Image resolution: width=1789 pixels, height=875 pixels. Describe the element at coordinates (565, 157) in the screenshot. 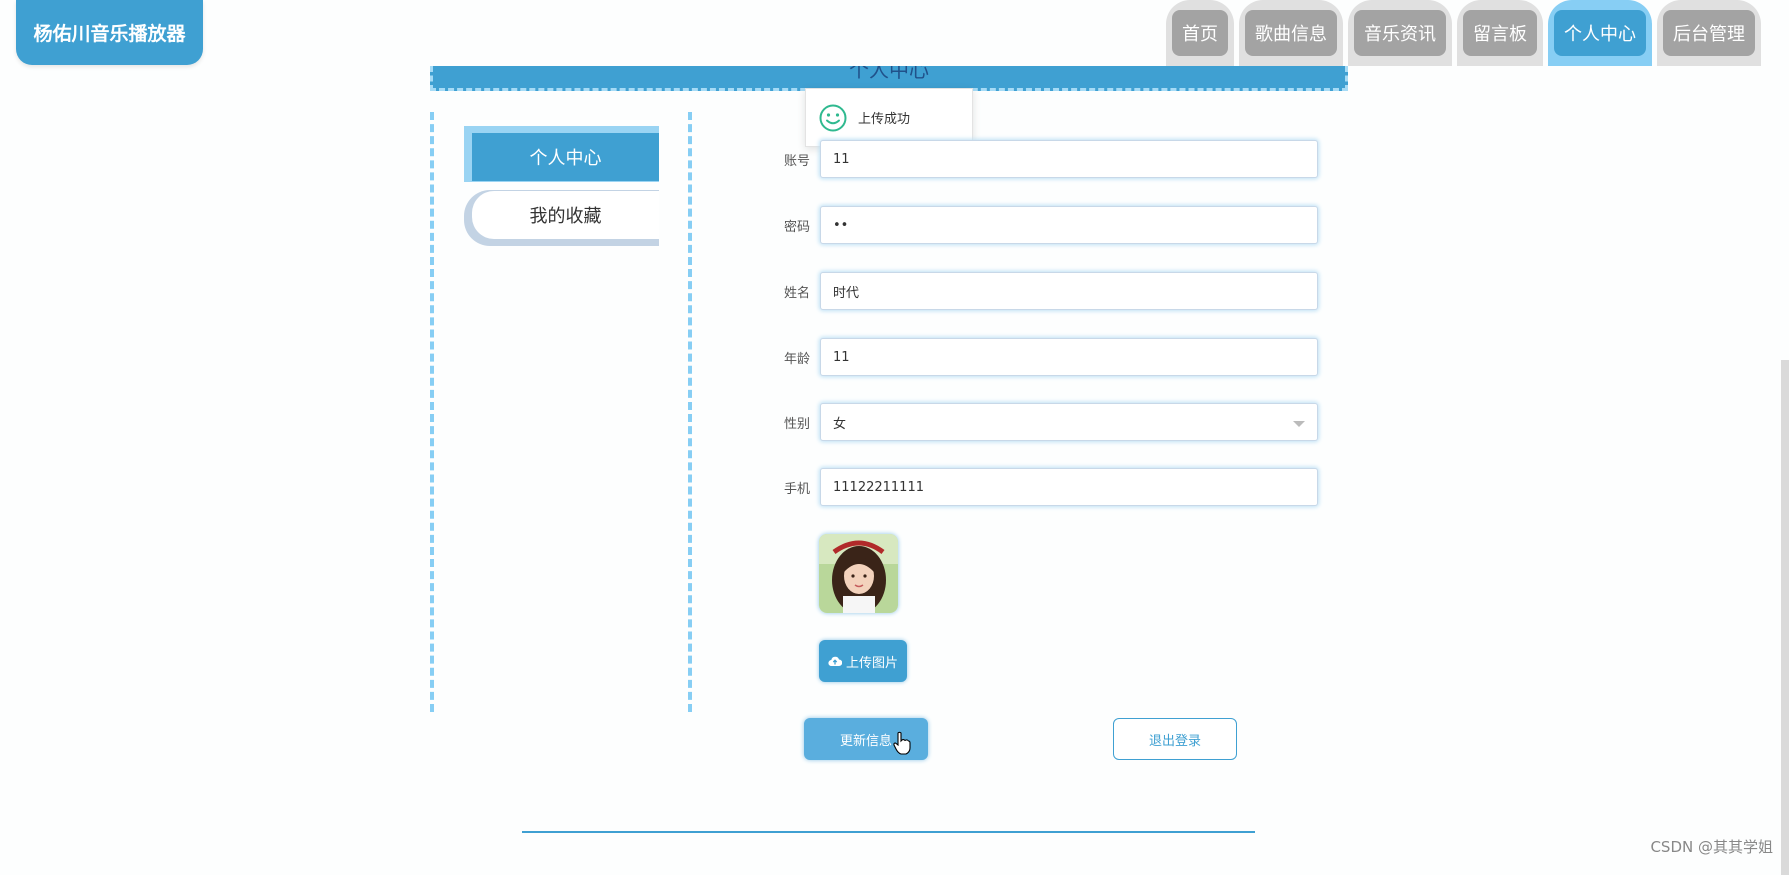

I see `sidebar-item-personal-center: 个人中心` at that location.